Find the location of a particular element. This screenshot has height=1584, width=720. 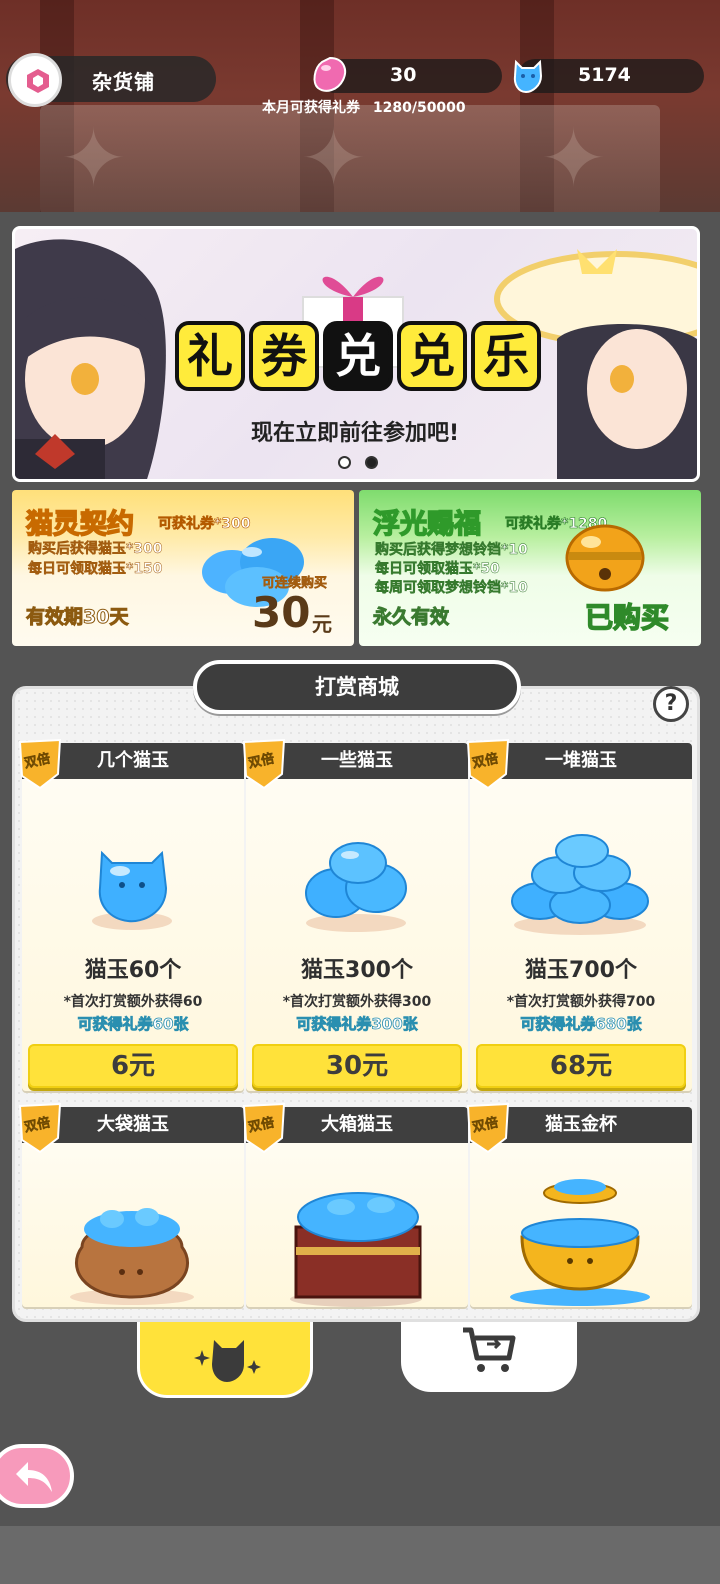

nav-tab-cat-shop is located at coordinates (225, 1360).